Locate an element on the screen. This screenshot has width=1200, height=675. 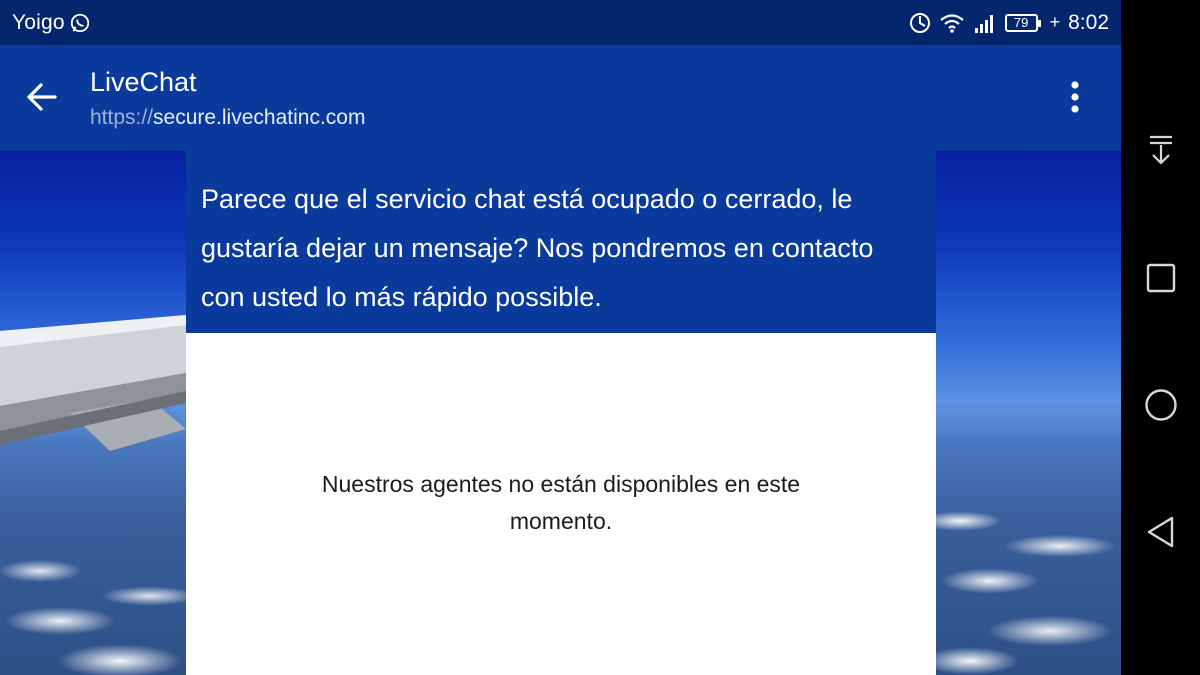
app-bar: LiveChat https://secure.livechatinc.com is located at coordinates (560, 98).